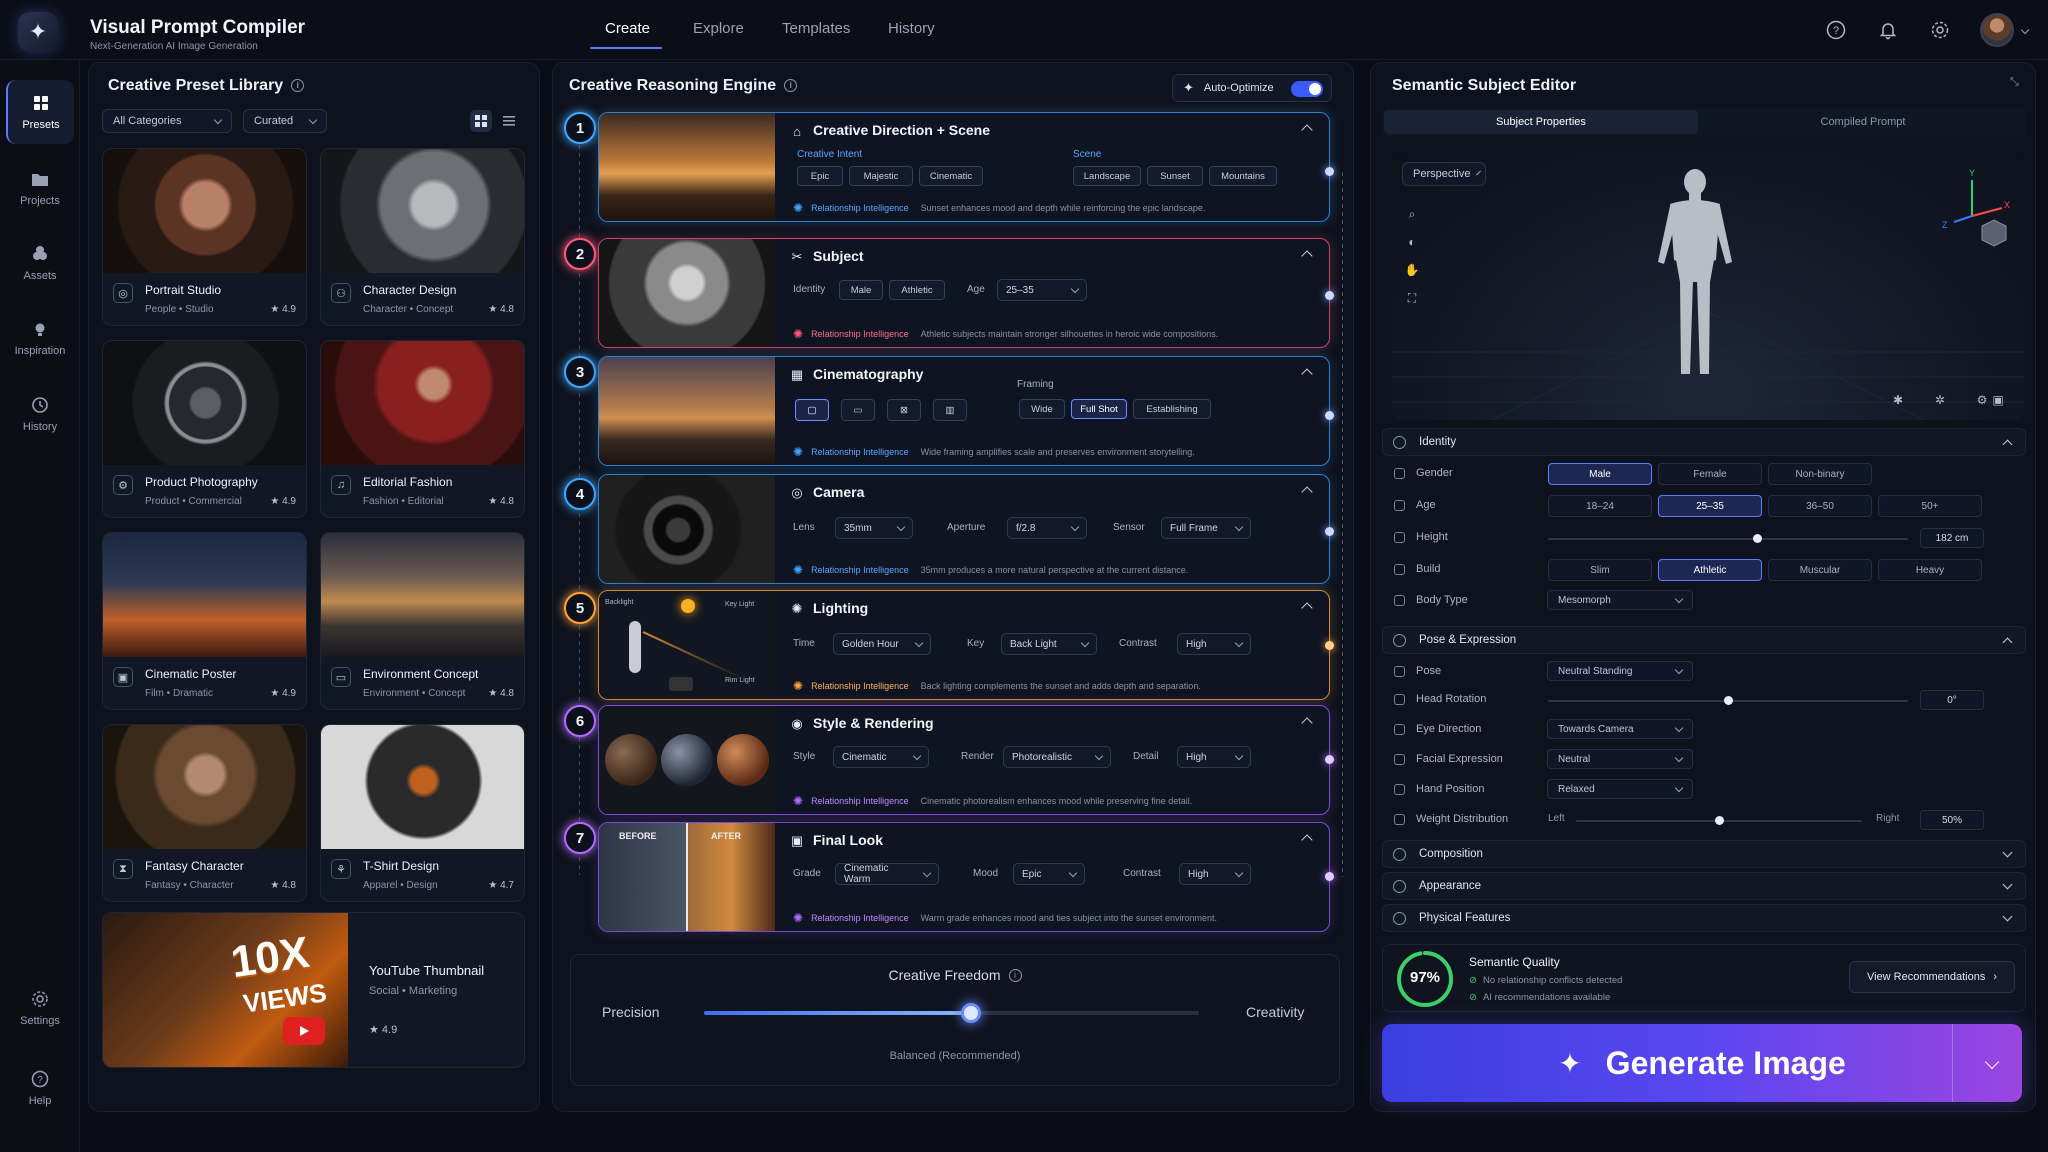  I want to click on expand-icon: ⤡, so click(2017, 83).